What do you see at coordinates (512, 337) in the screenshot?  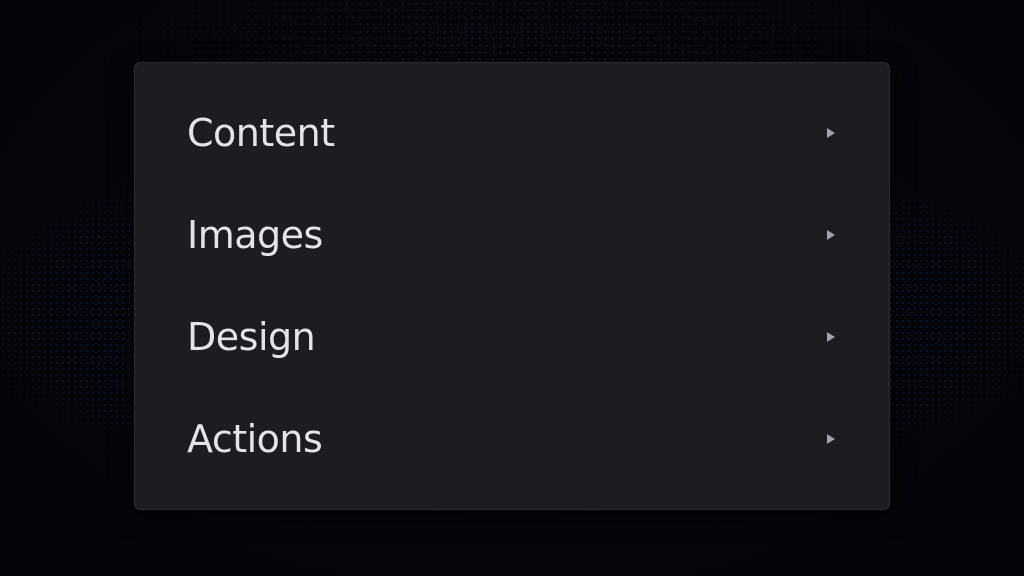 I see `menu-item-design: Design` at bounding box center [512, 337].